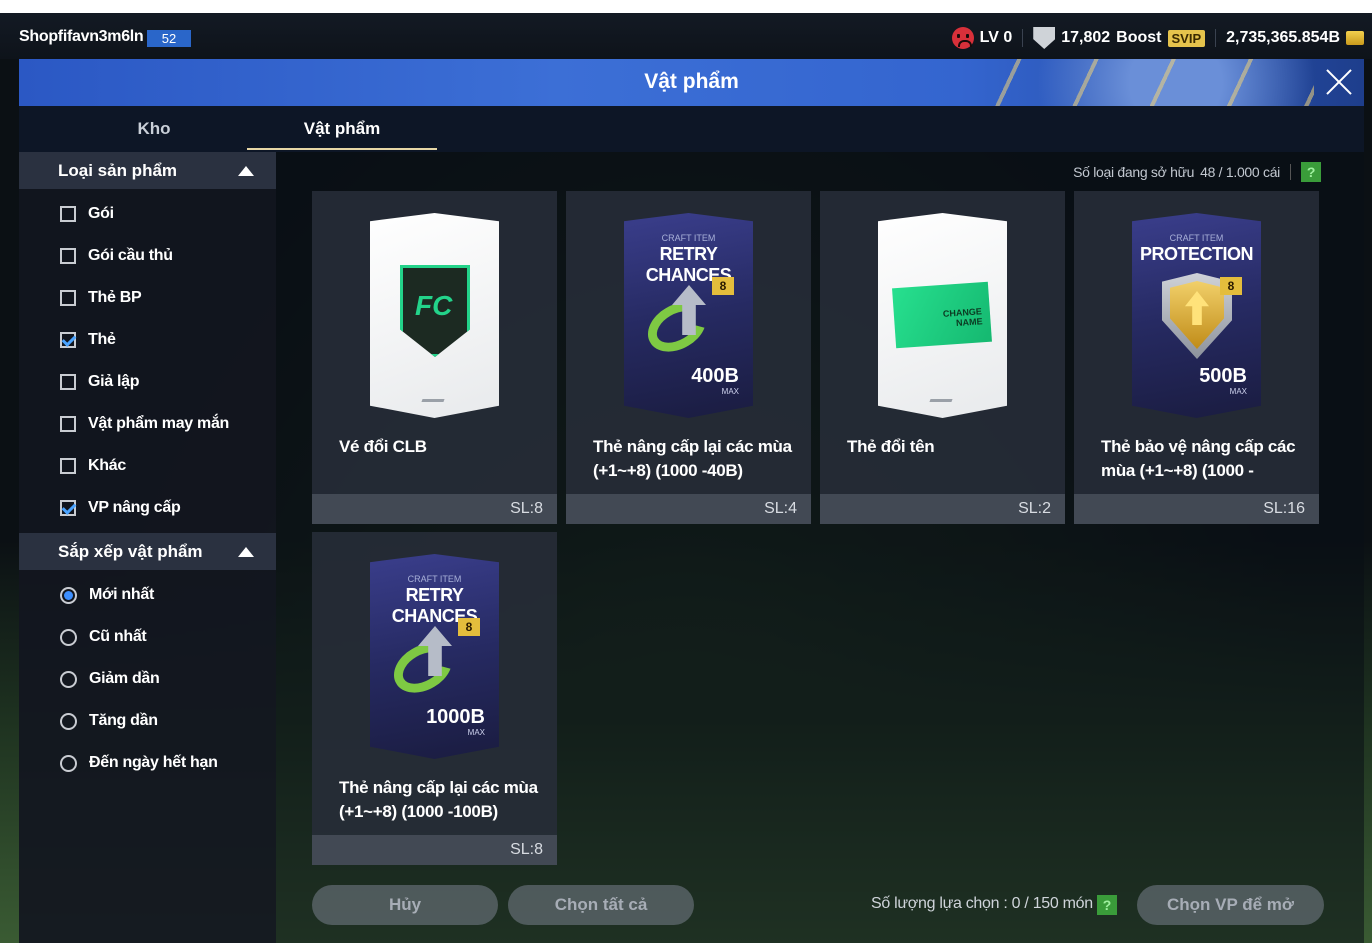 Image resolution: width=1372 pixels, height=943 pixels. I want to click on level-badge: 52, so click(169, 38).